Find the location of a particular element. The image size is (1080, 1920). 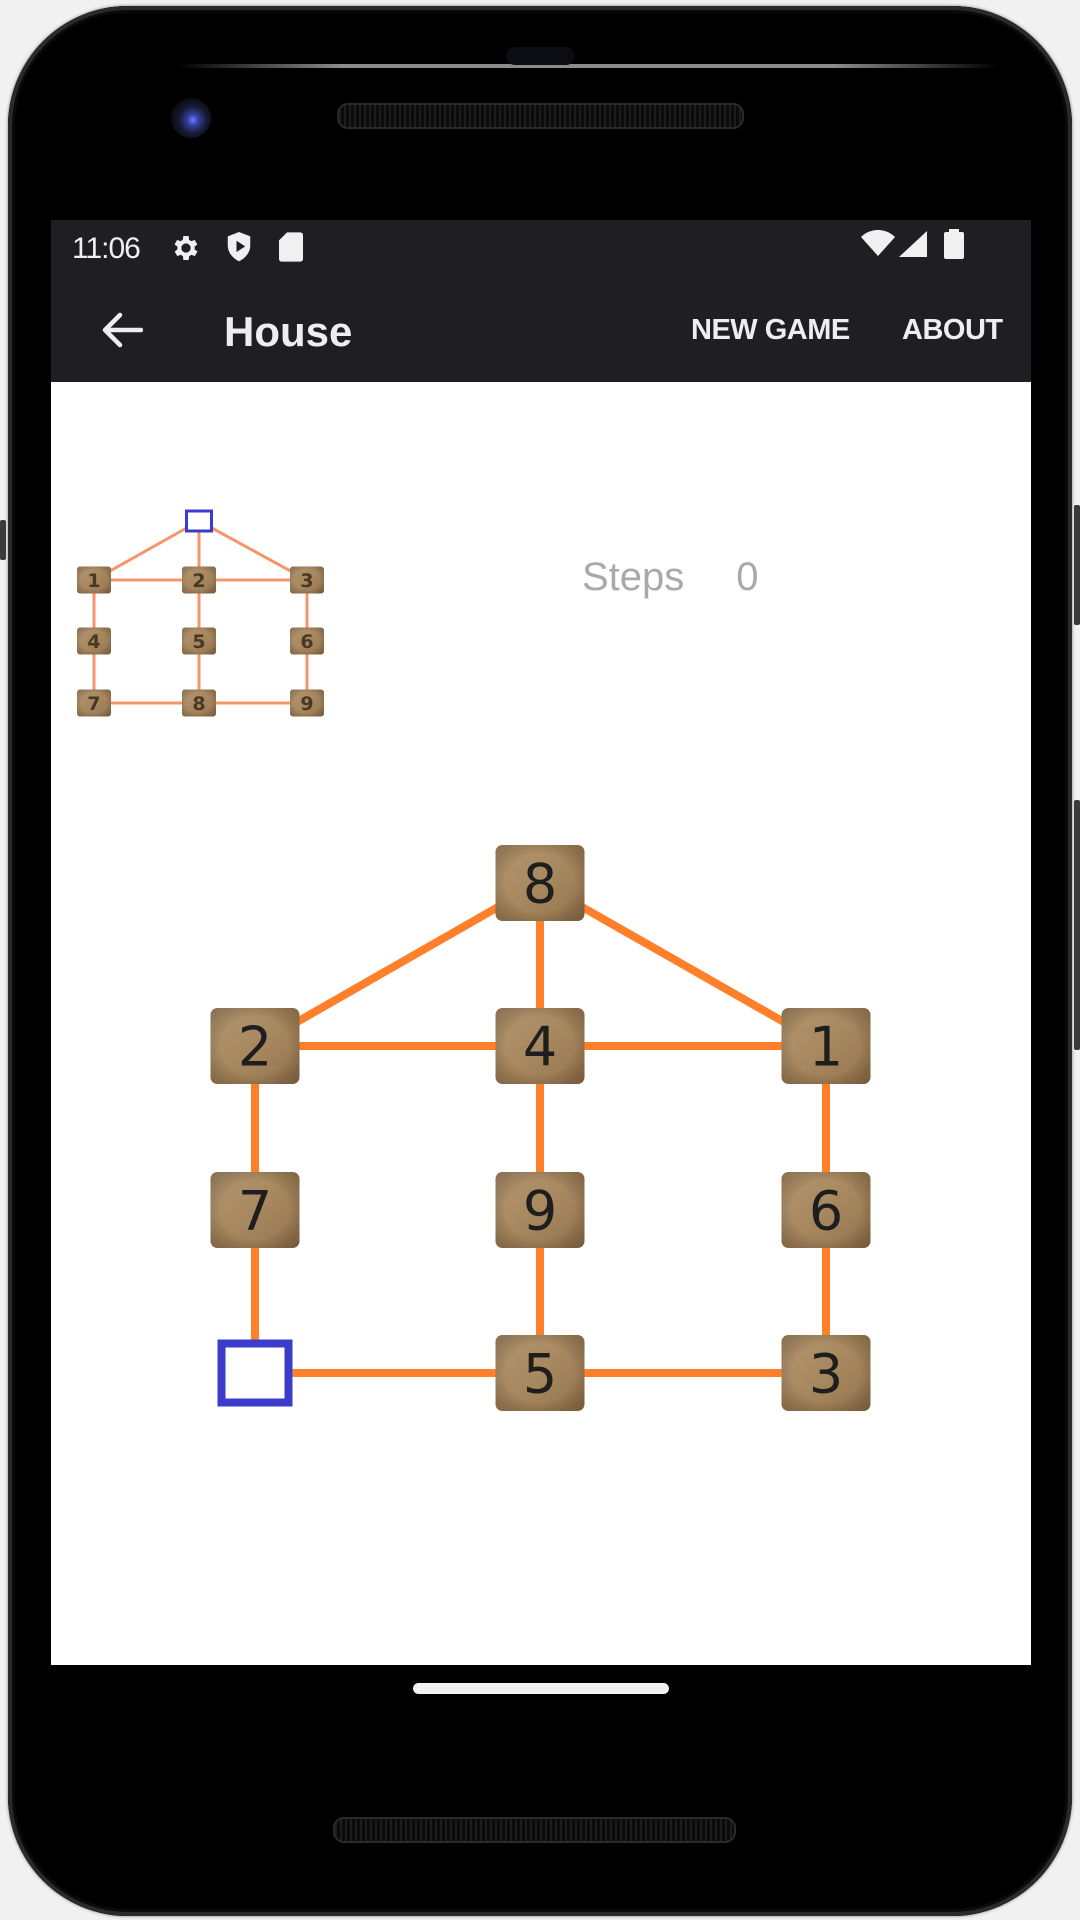

tile-2: 2 is located at coordinates (255, 1046).